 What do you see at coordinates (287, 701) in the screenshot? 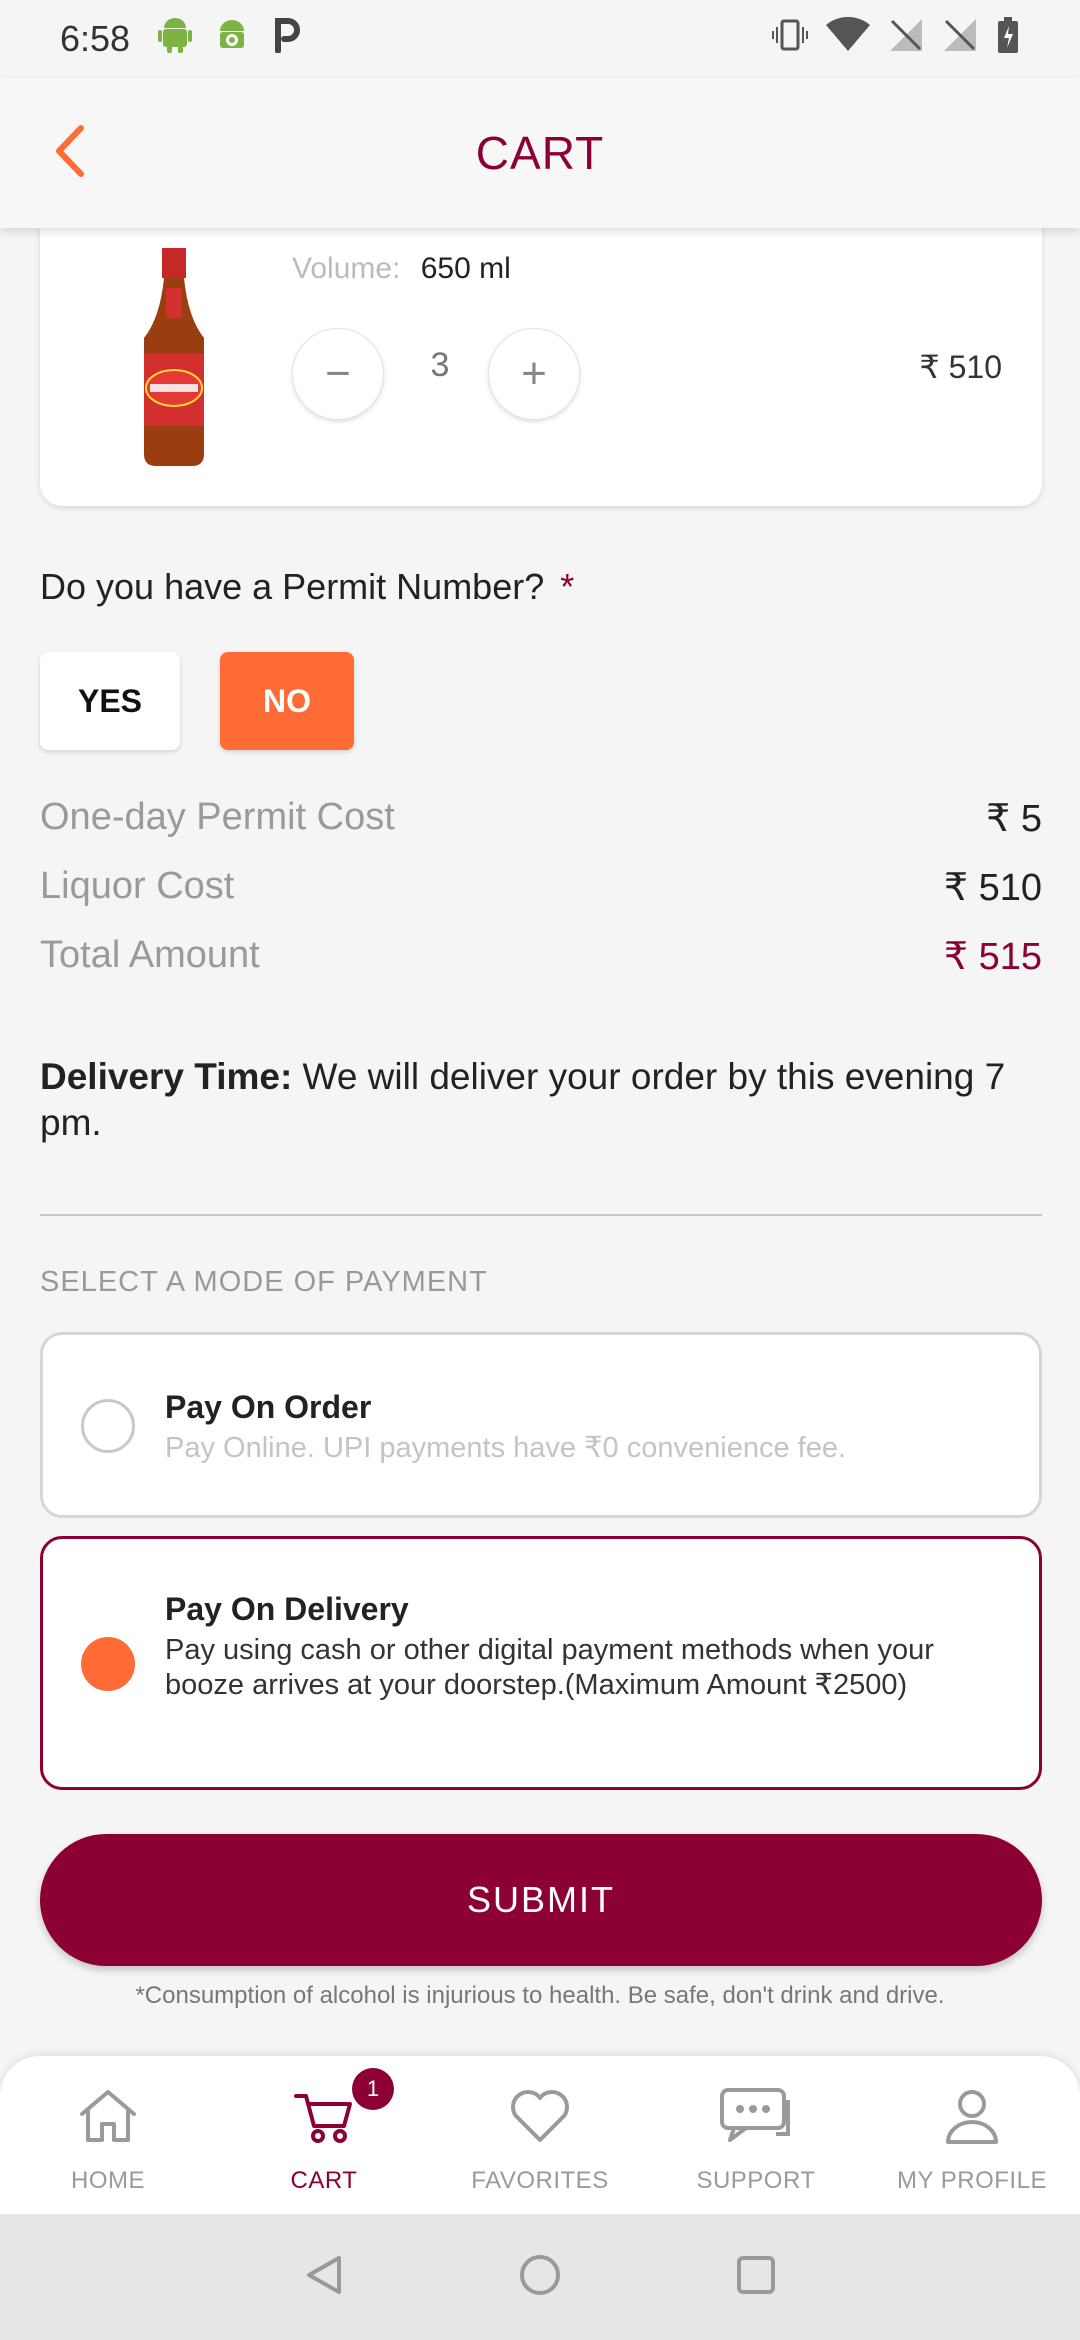
I see `permit-no-button: NO` at bounding box center [287, 701].